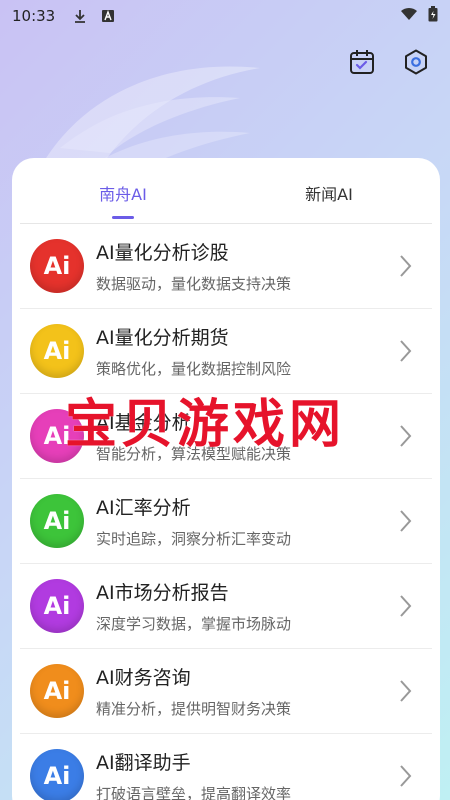 This screenshot has height=800, width=450. I want to click on item-subtitle: 精准分析，提供明智财务决策, so click(194, 709).